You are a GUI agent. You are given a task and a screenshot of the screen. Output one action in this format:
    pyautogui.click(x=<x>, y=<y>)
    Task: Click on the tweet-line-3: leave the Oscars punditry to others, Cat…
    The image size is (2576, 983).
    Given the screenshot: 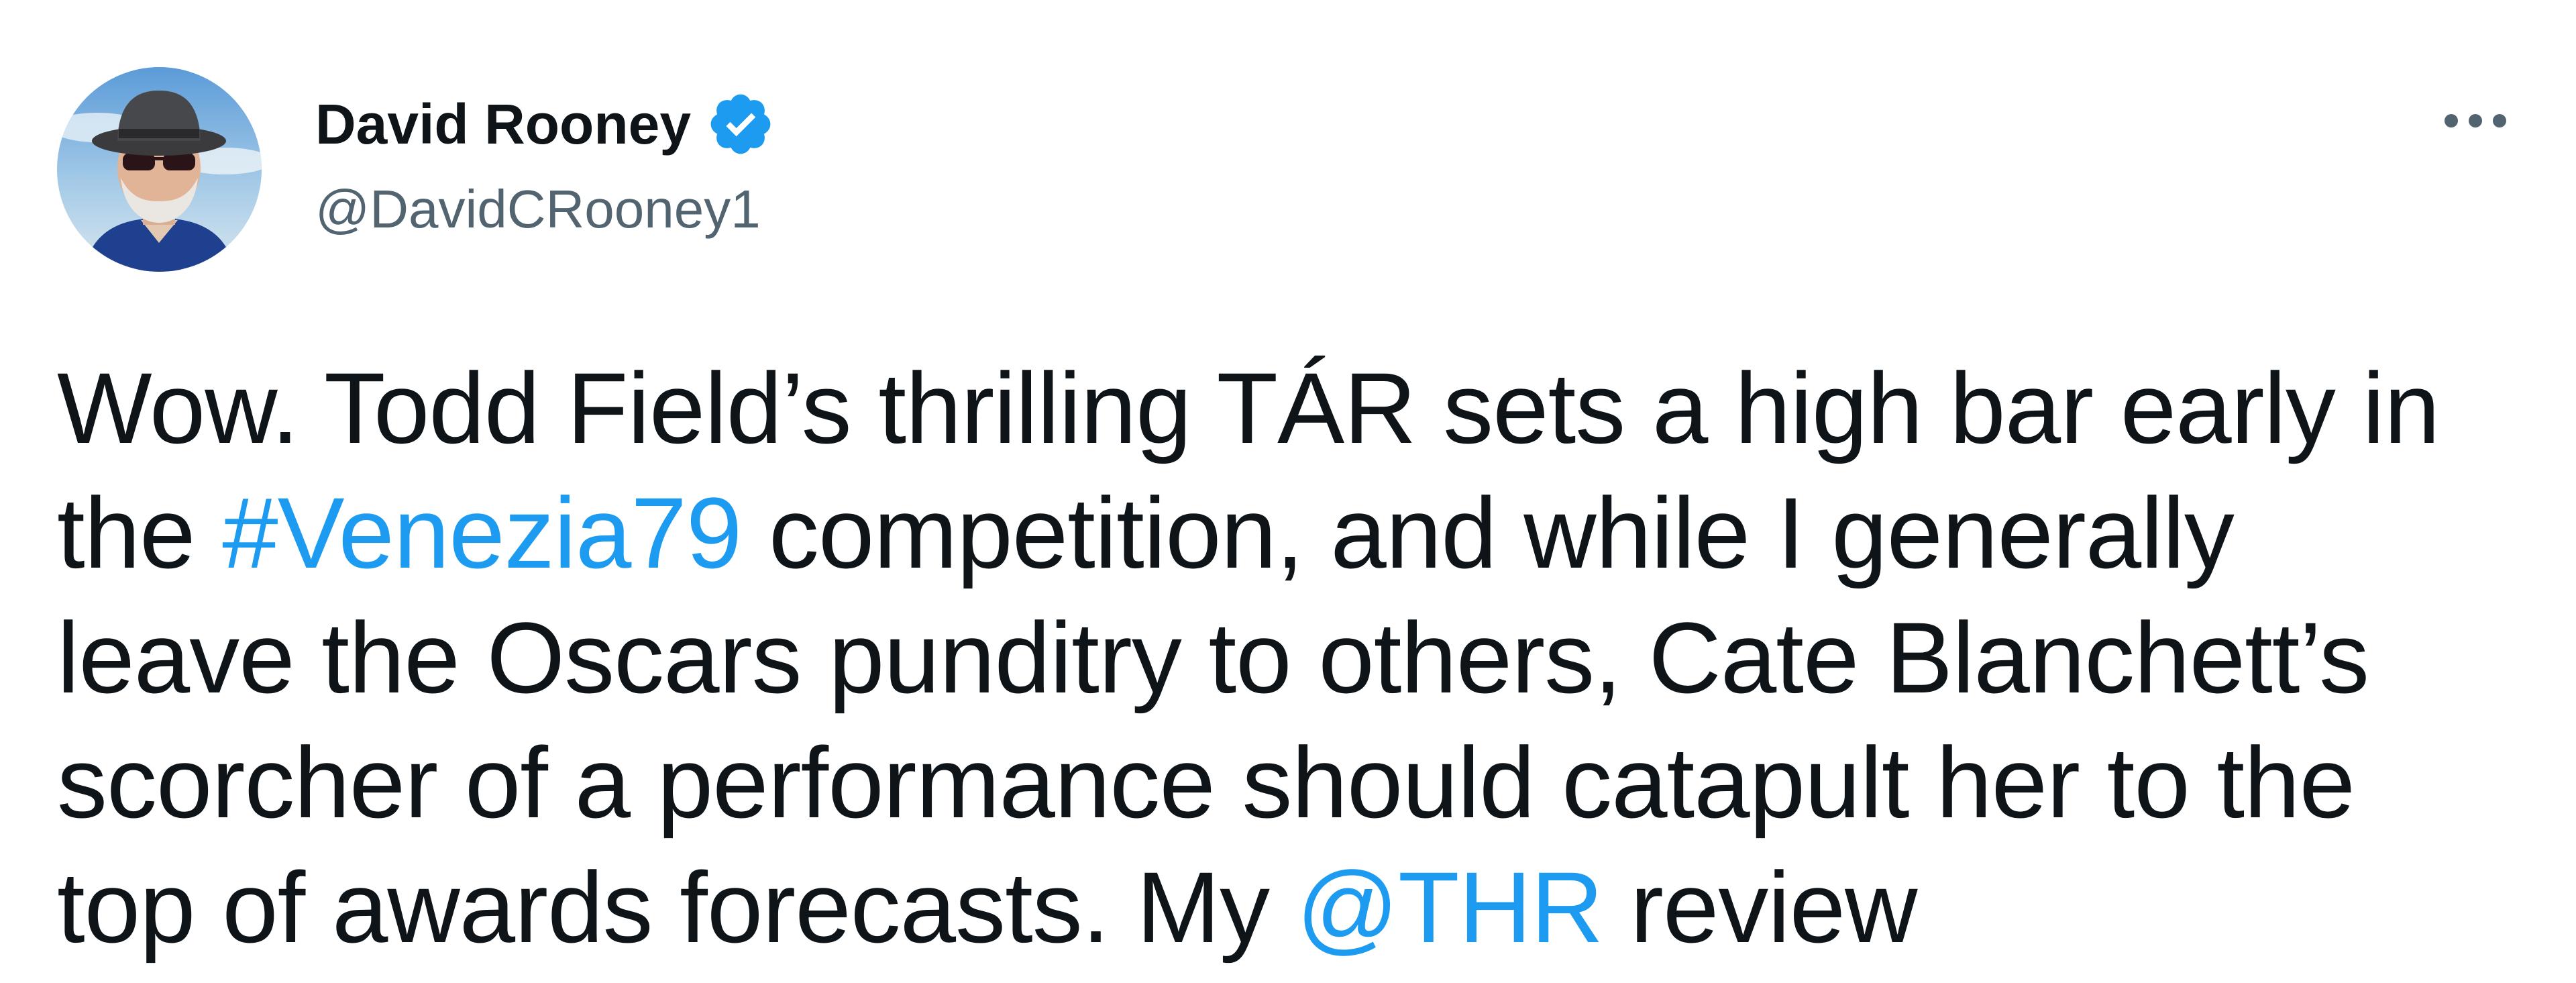 What is the action you would take?
    pyautogui.click(x=1213, y=657)
    